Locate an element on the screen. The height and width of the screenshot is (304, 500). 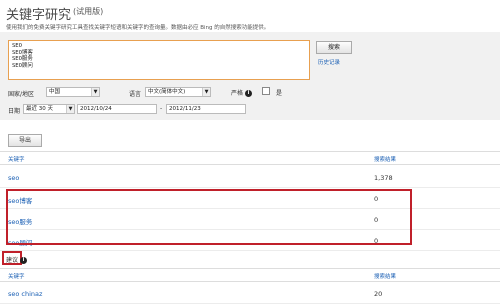
suggestion-count: 20 is located at coordinates (378, 294).